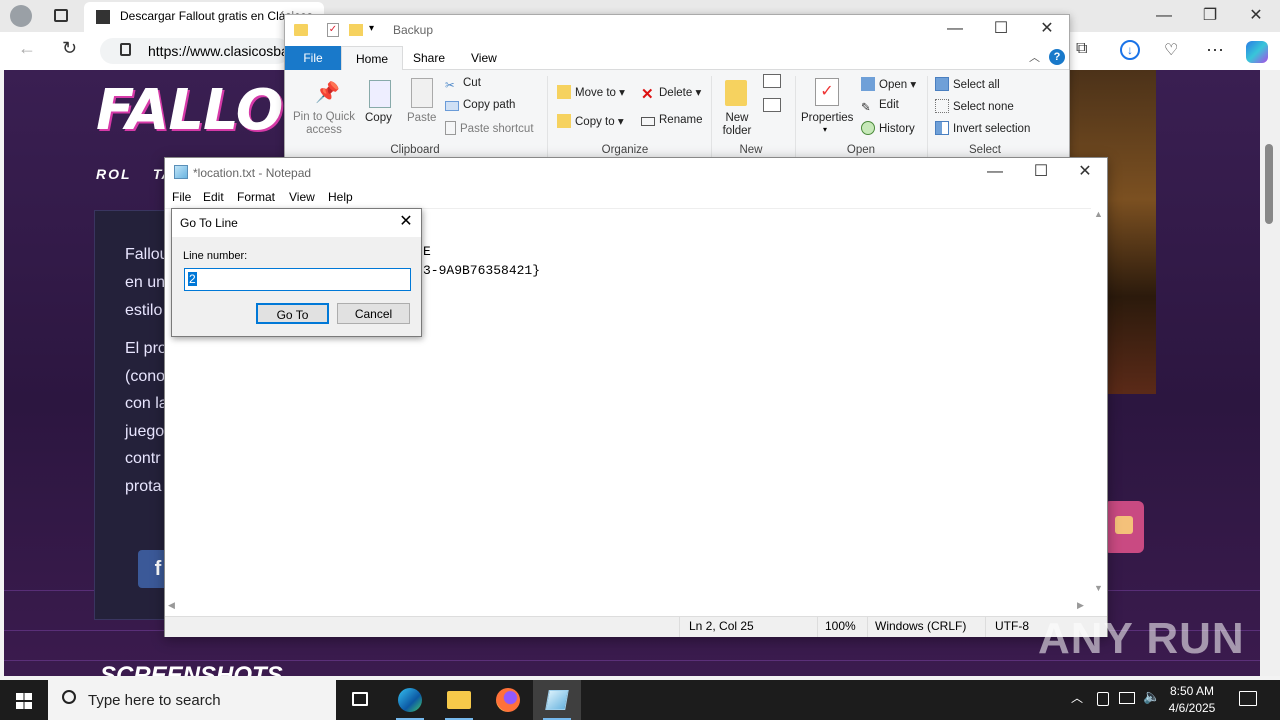 The height and width of the screenshot is (720, 1280). I want to click on notepad-maximize-button: ☐, so click(1041, 172).